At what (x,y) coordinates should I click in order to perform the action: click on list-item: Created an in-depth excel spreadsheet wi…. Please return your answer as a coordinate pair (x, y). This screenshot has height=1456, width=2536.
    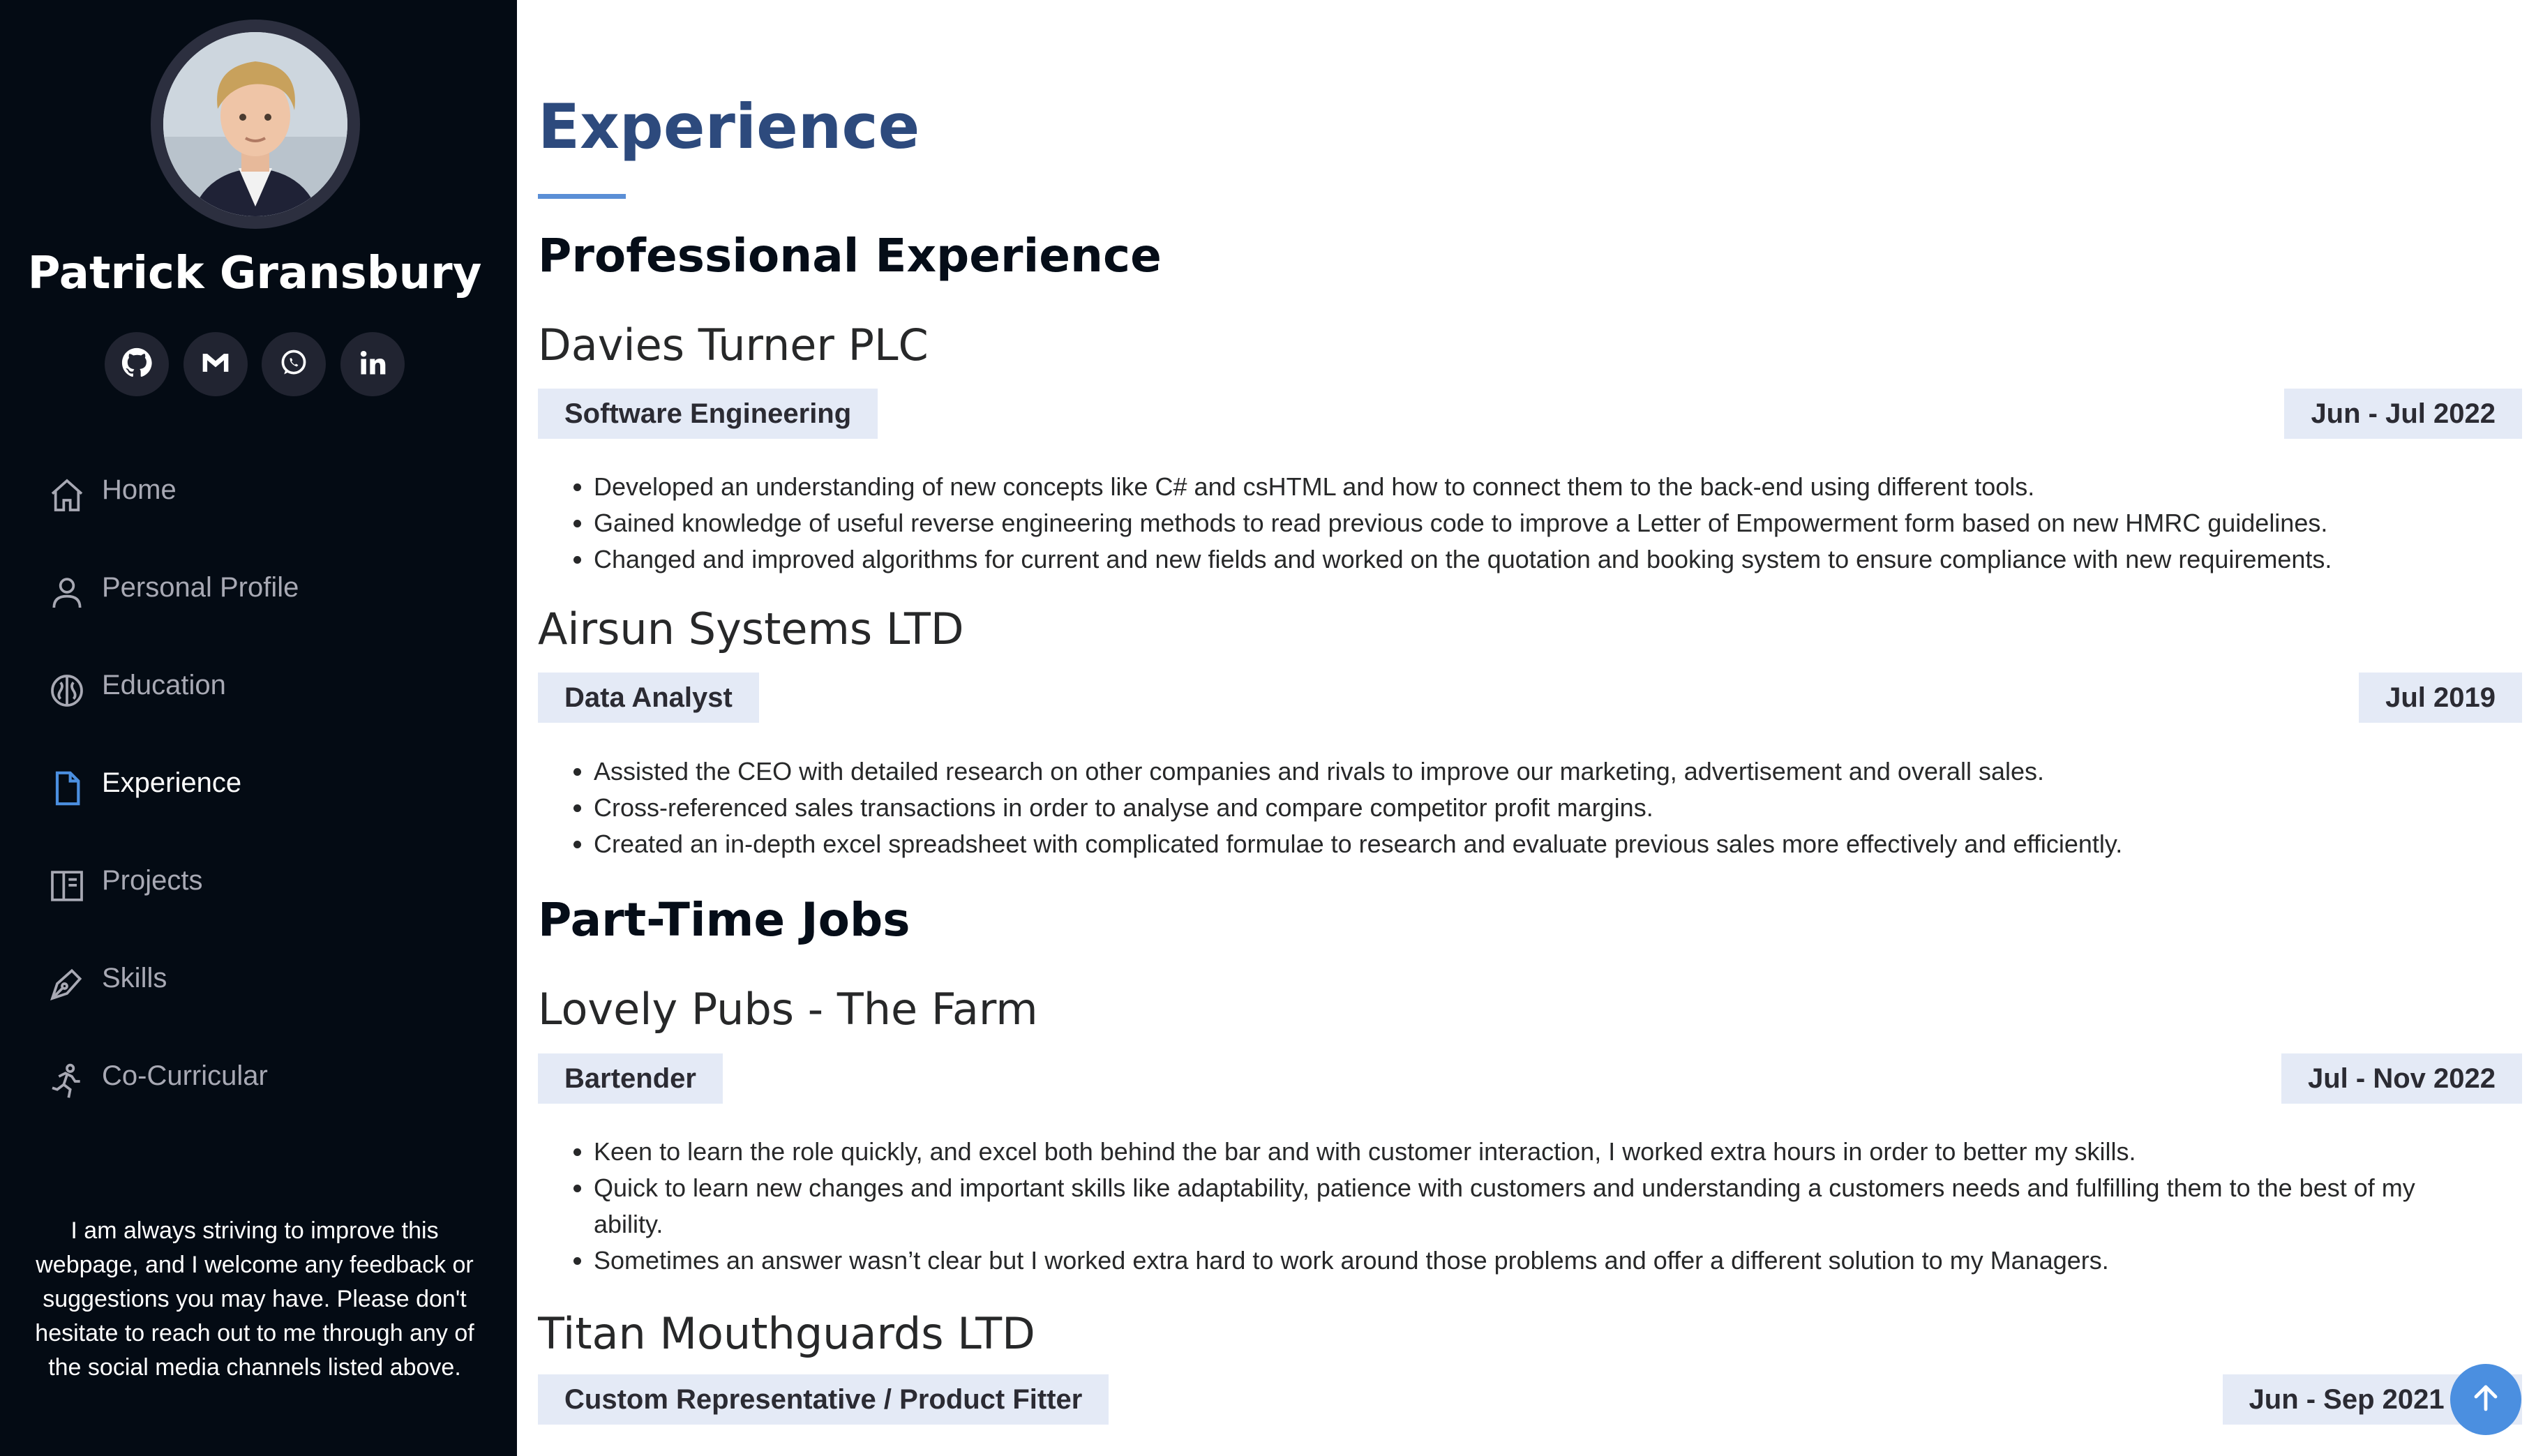
    Looking at the image, I should click on (1542, 844).